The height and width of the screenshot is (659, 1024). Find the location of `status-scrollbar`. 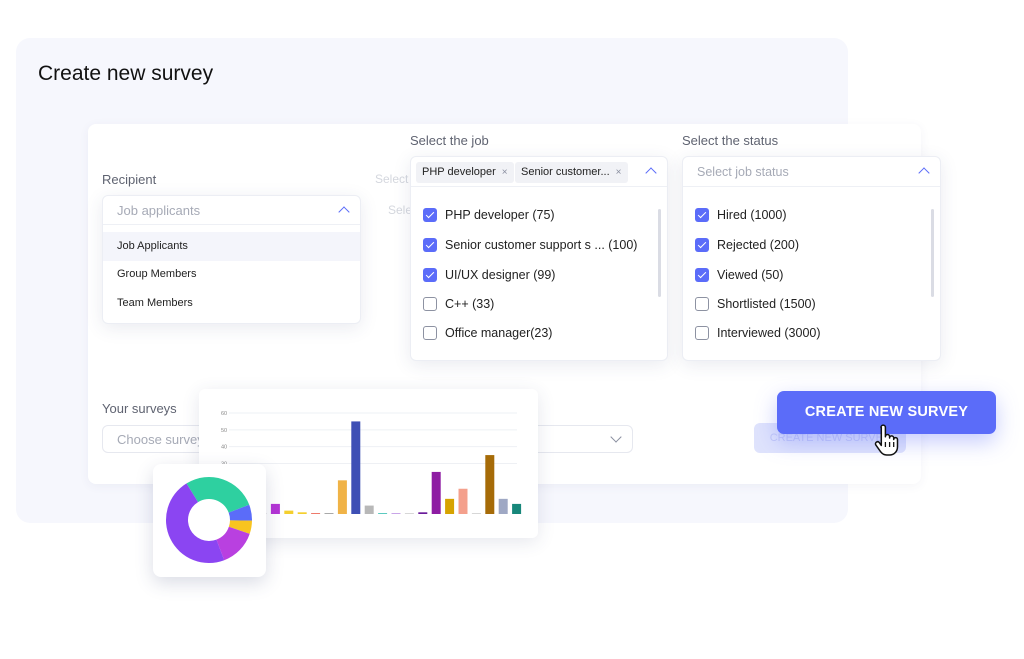

status-scrollbar is located at coordinates (932, 253).